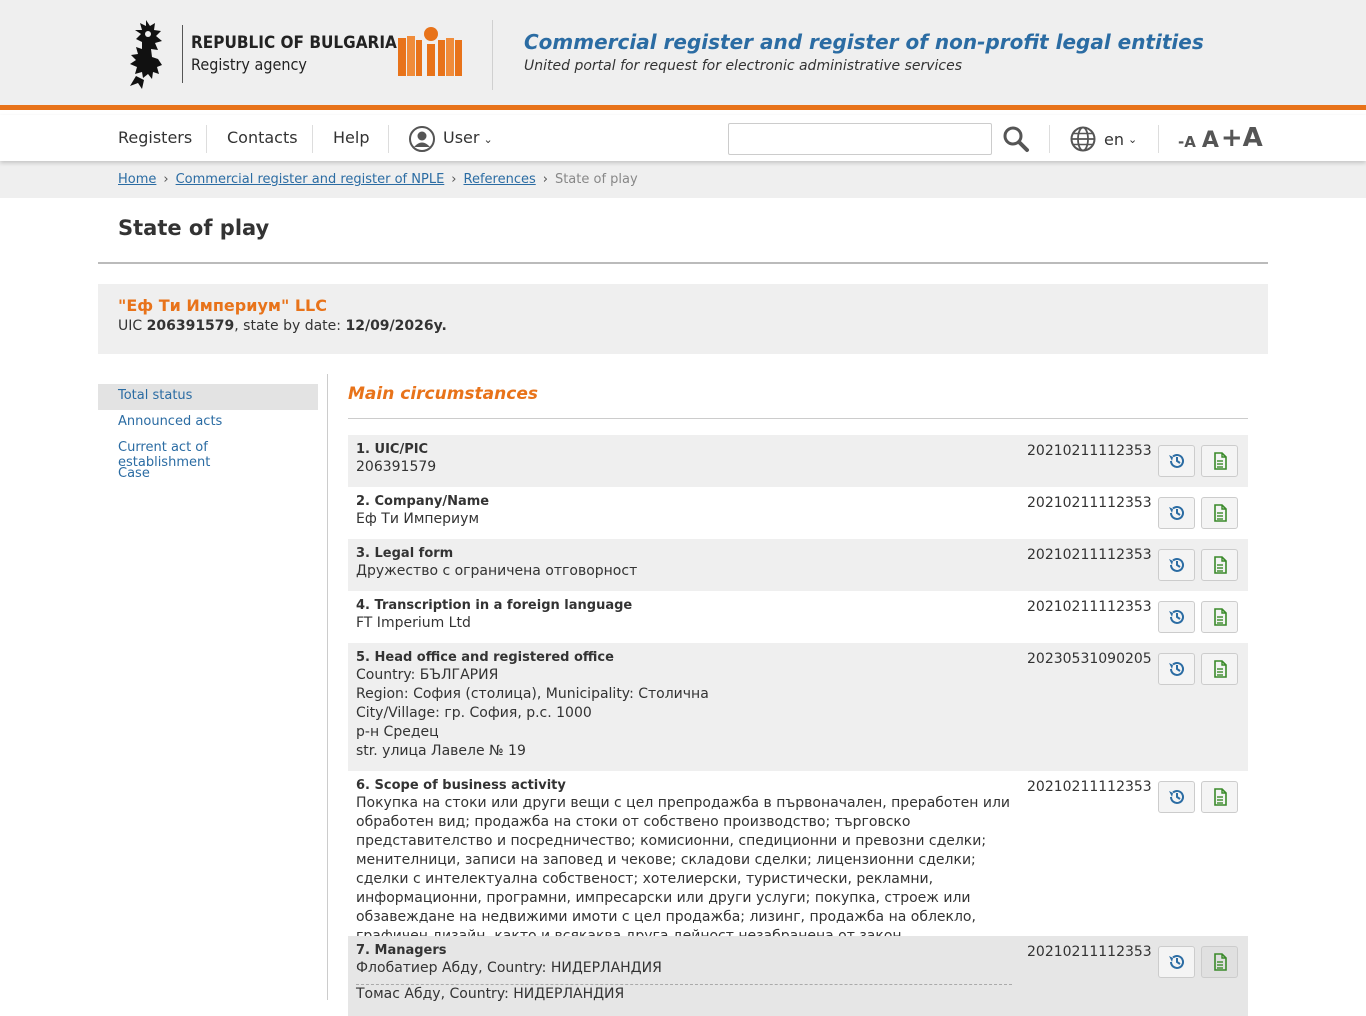 This screenshot has height=1016, width=1366. What do you see at coordinates (351, 139) in the screenshot?
I see `nav-help: Help` at bounding box center [351, 139].